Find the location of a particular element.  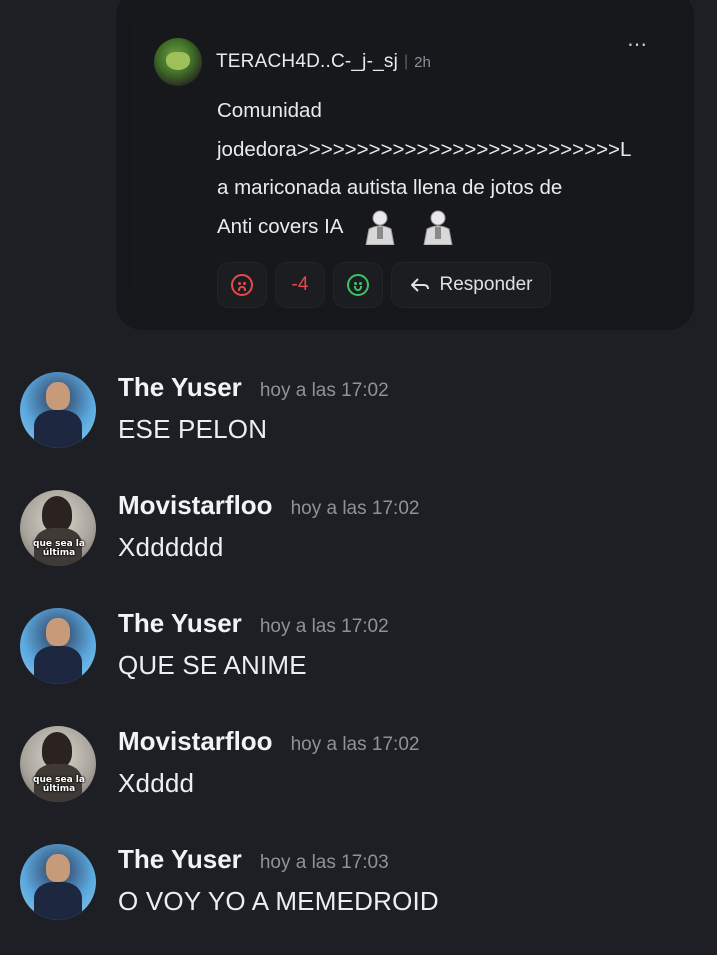

upvote-button is located at coordinates (358, 285).